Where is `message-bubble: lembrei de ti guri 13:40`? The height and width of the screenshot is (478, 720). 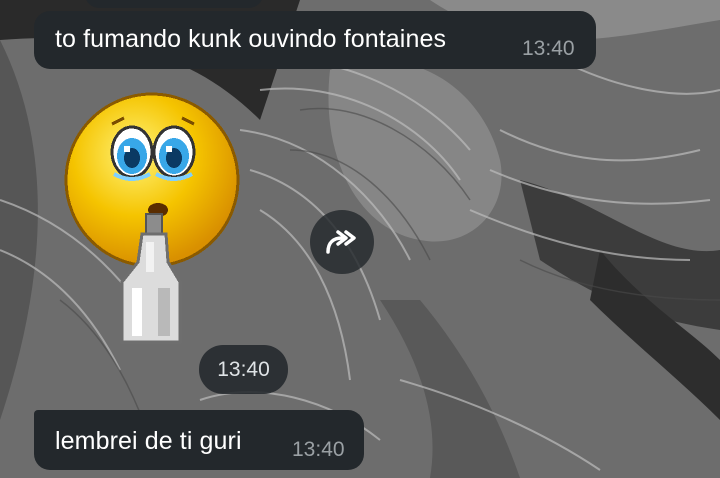 message-bubble: lembrei de ti guri 13:40 is located at coordinates (199, 440).